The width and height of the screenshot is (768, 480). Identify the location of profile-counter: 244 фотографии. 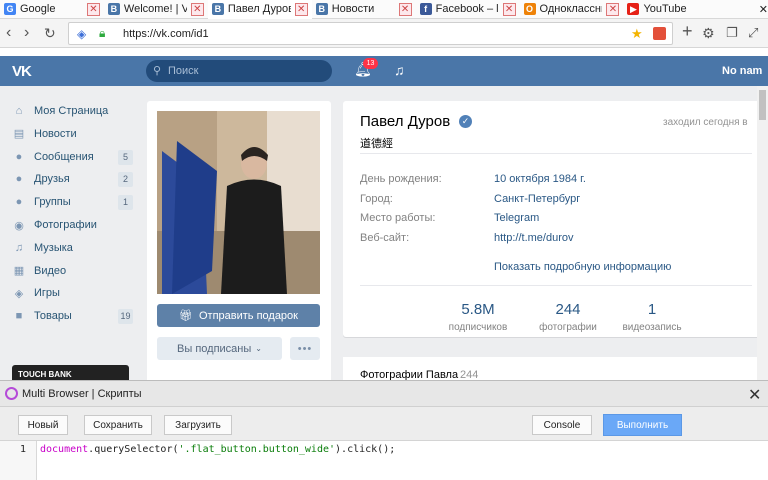
(568, 317).